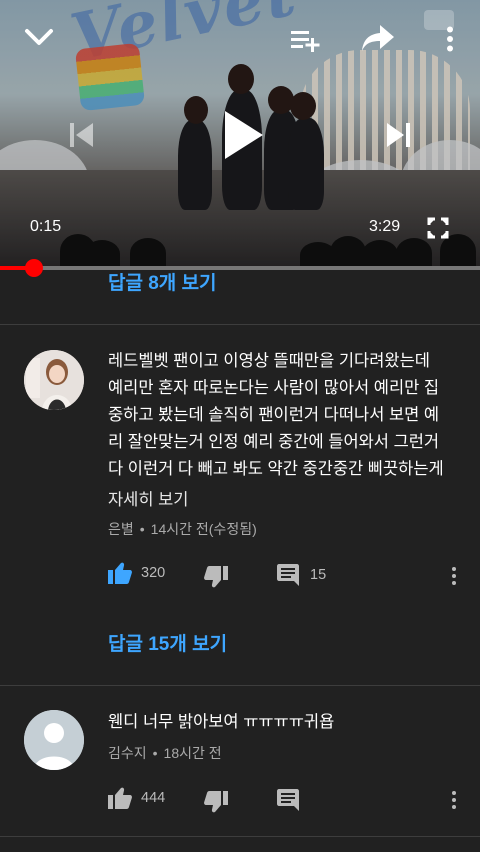  What do you see at coordinates (162, 281) in the screenshot?
I see `show-replies-button: 답글 8개 보기` at bounding box center [162, 281].